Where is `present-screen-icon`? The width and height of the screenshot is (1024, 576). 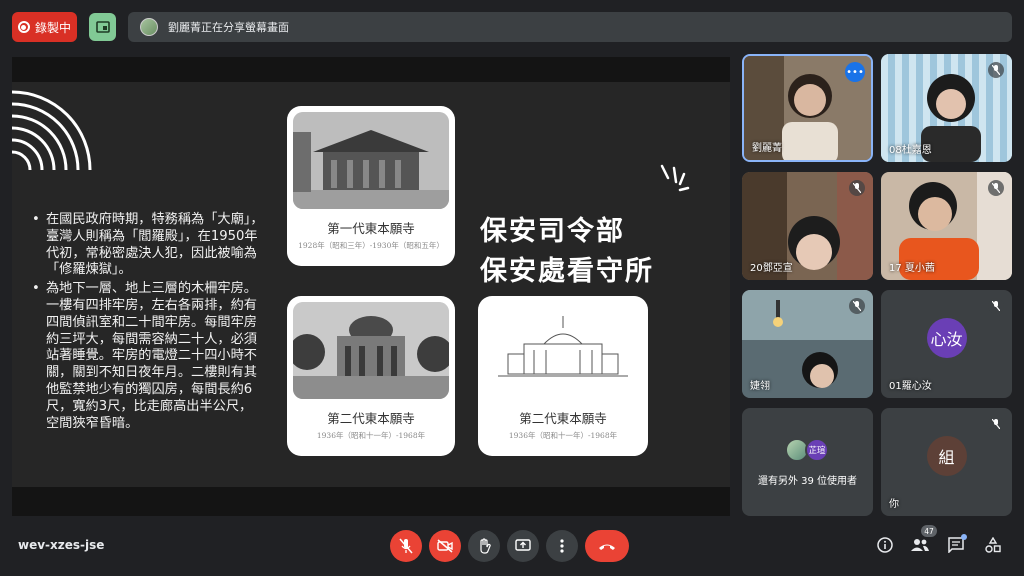
present-screen-icon is located at coordinates (523, 545).